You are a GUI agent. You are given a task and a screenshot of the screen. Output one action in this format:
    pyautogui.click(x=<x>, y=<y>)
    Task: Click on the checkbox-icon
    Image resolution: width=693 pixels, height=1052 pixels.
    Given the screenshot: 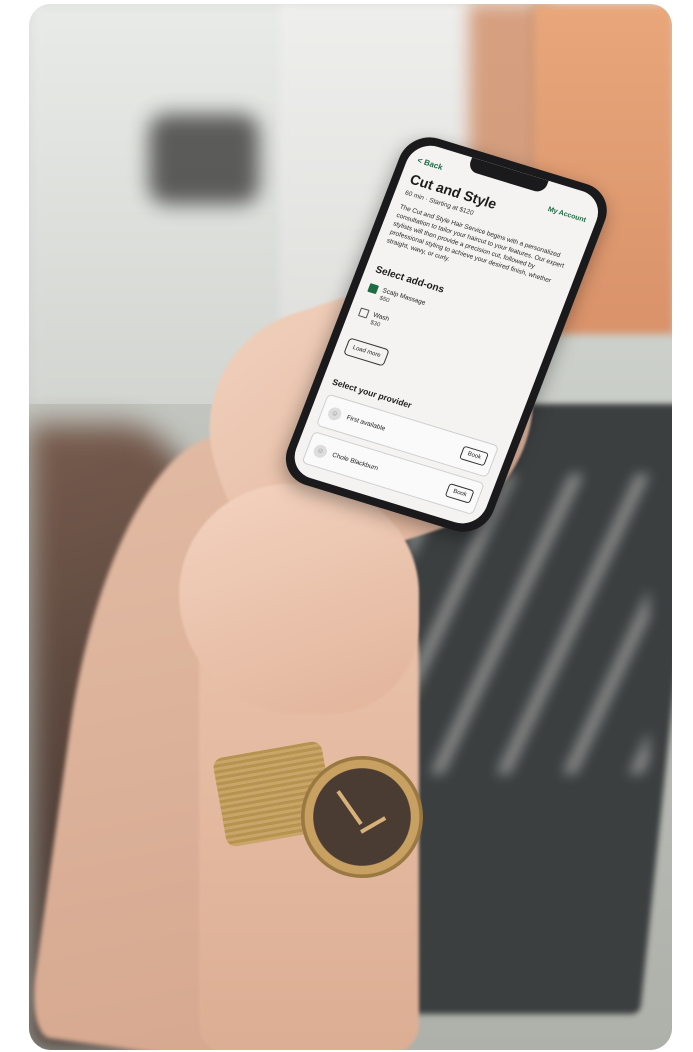 What is the action you would take?
    pyautogui.click(x=363, y=313)
    